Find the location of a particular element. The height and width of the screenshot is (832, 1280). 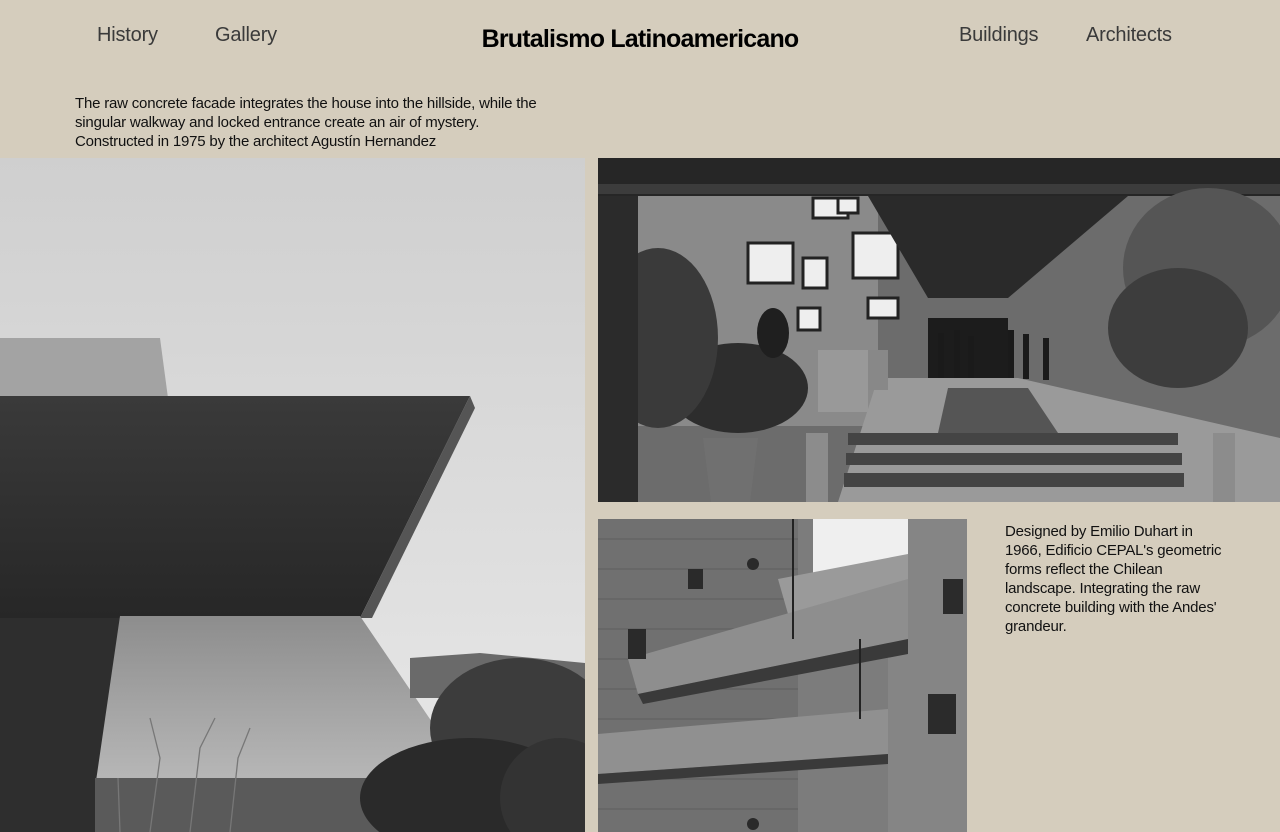

cepal-beams-photo is located at coordinates (782, 675).